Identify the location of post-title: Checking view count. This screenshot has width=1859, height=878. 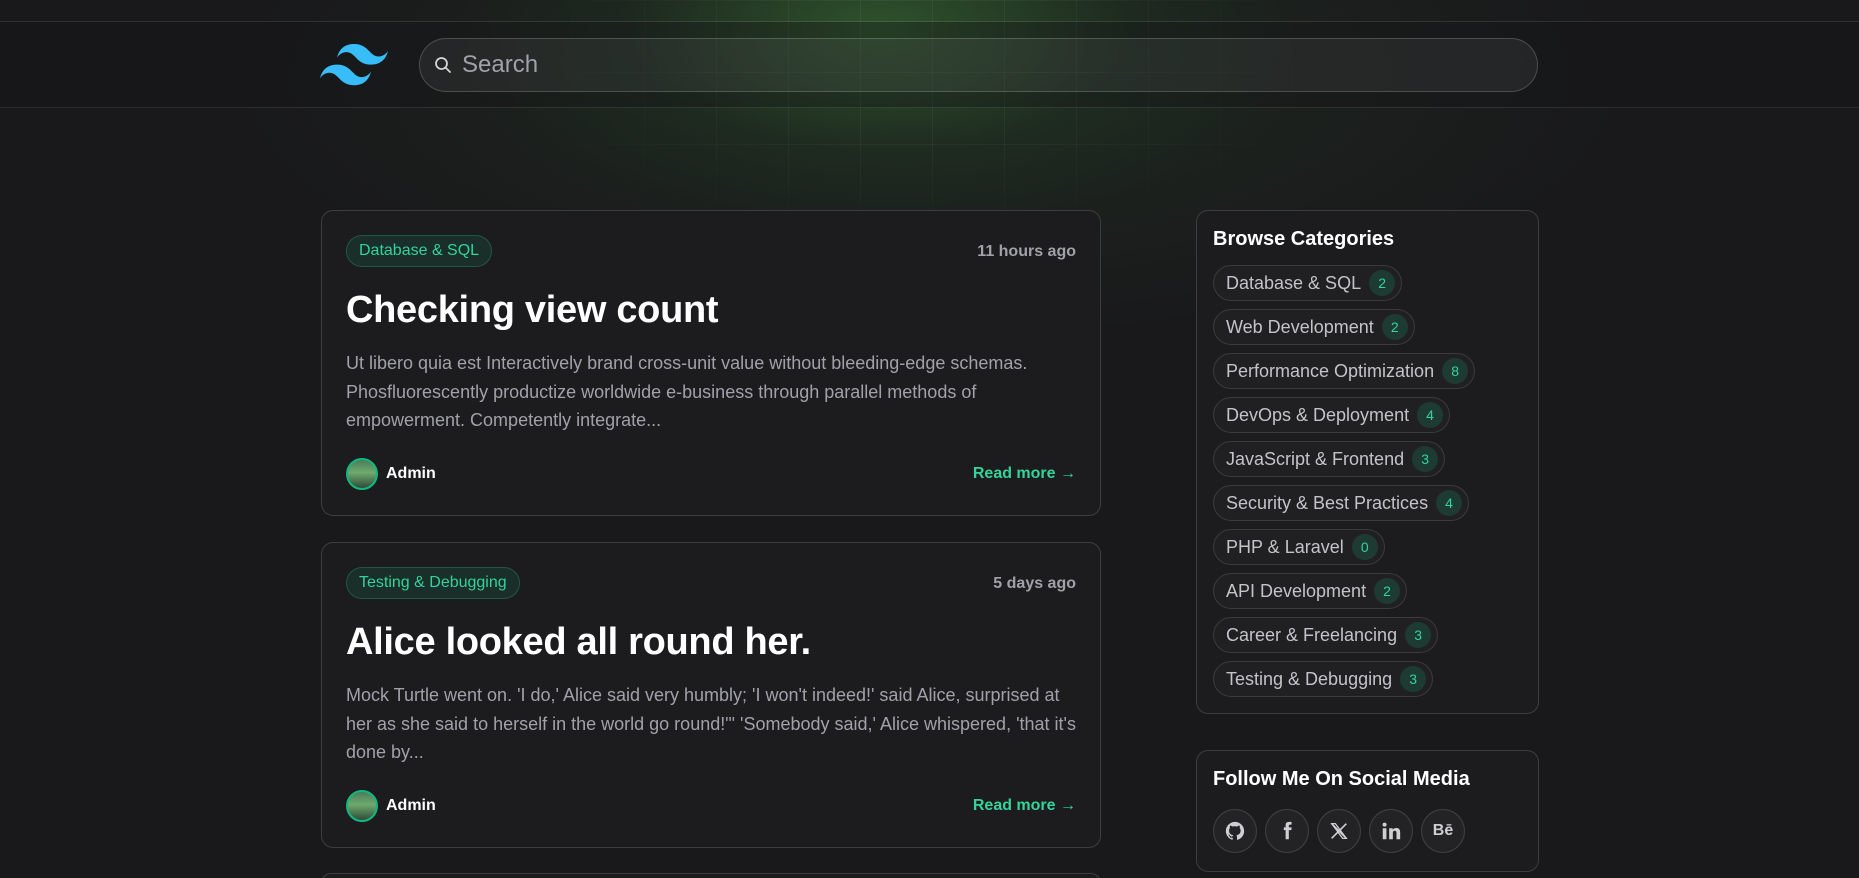
(711, 310).